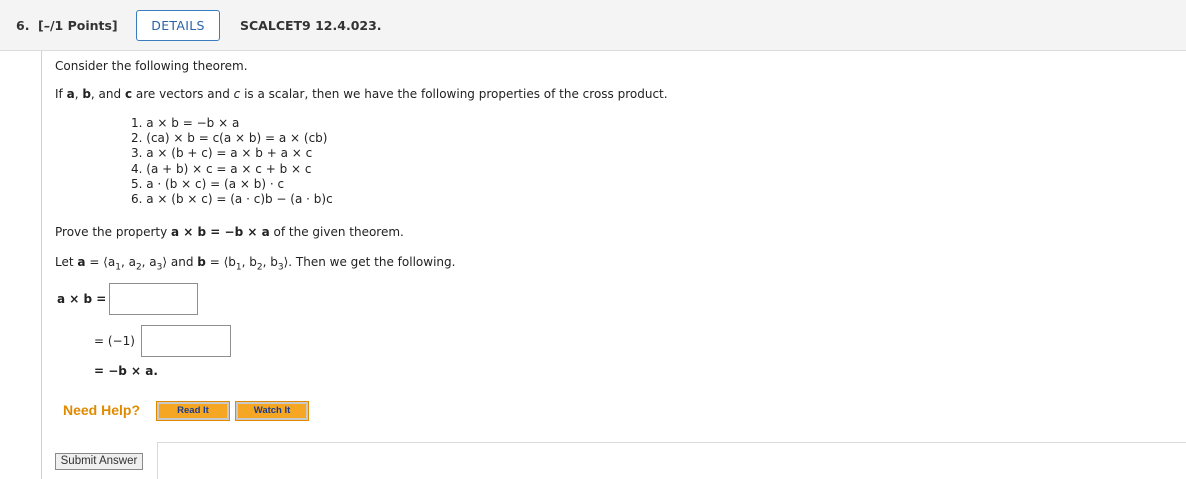  I want to click on property-item: 2. (ca) × b = c(a × b) = a × (cb), so click(229, 138).